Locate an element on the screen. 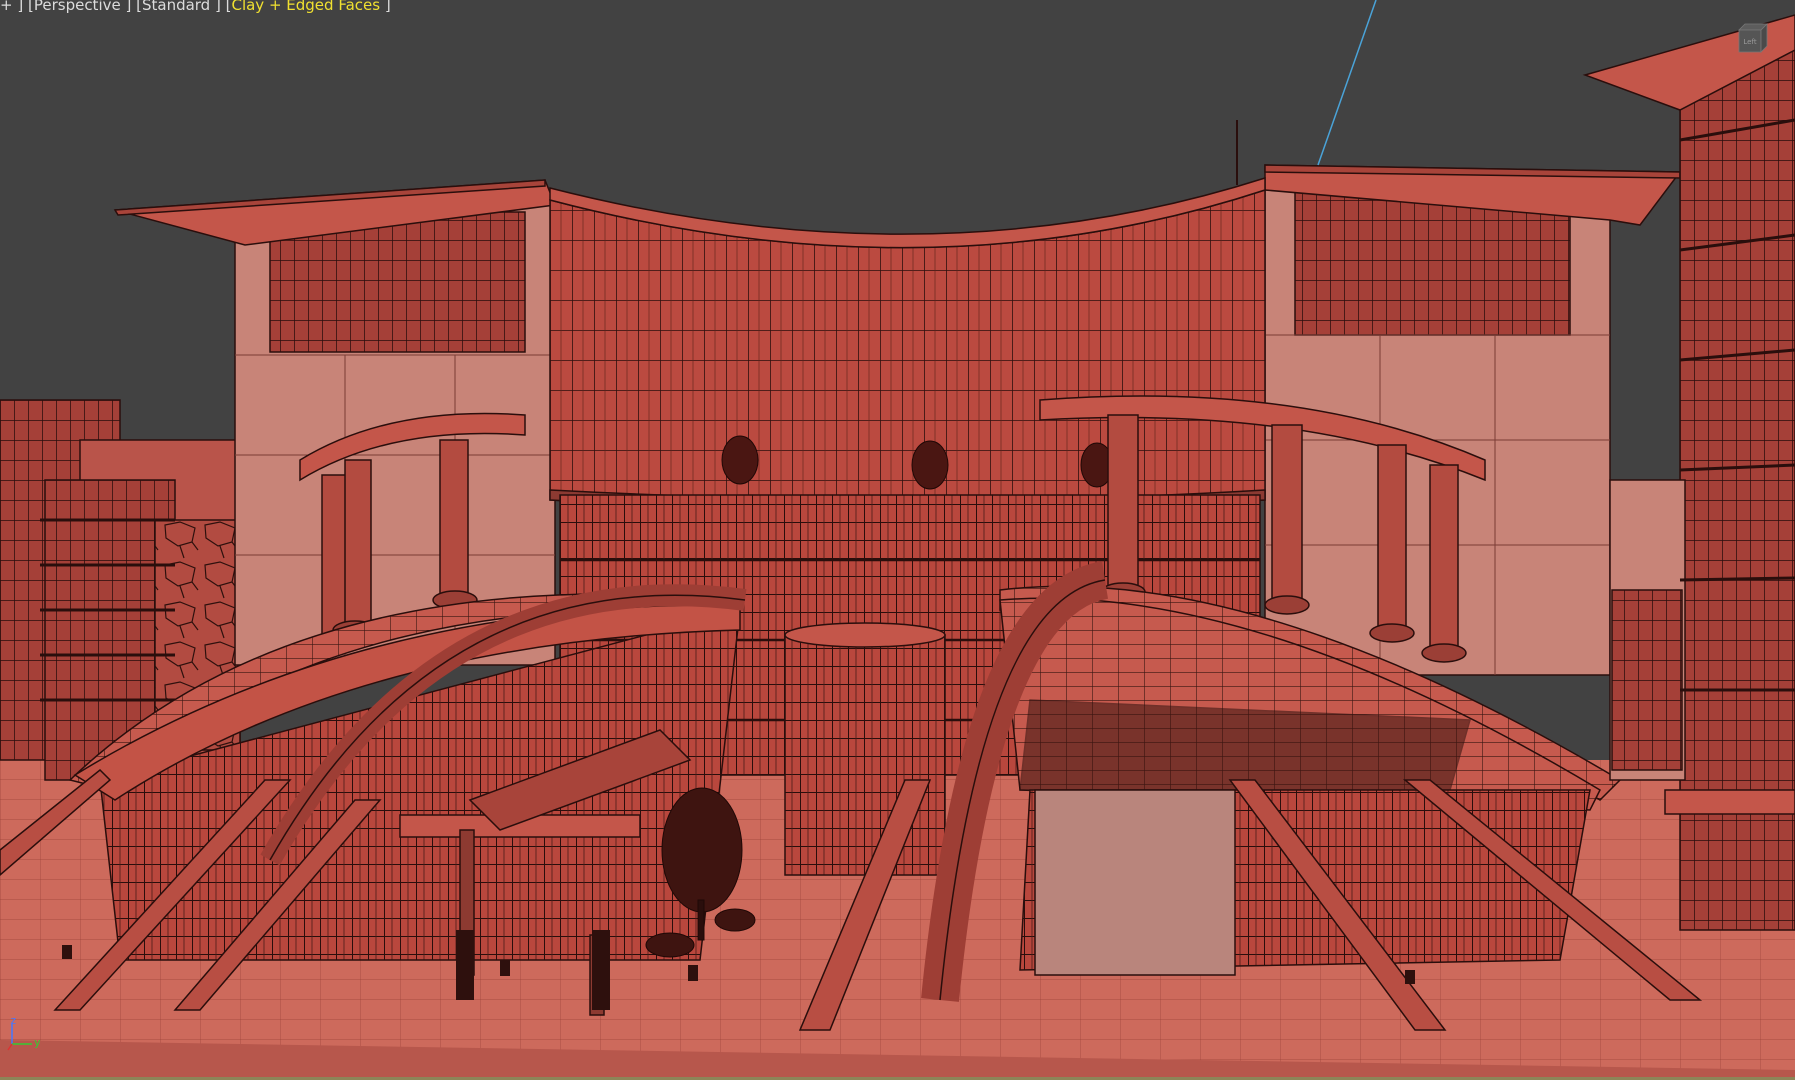 The image size is (1795, 1080). shading-mode-menu: Clay + Edged Faces is located at coordinates (305, 7).